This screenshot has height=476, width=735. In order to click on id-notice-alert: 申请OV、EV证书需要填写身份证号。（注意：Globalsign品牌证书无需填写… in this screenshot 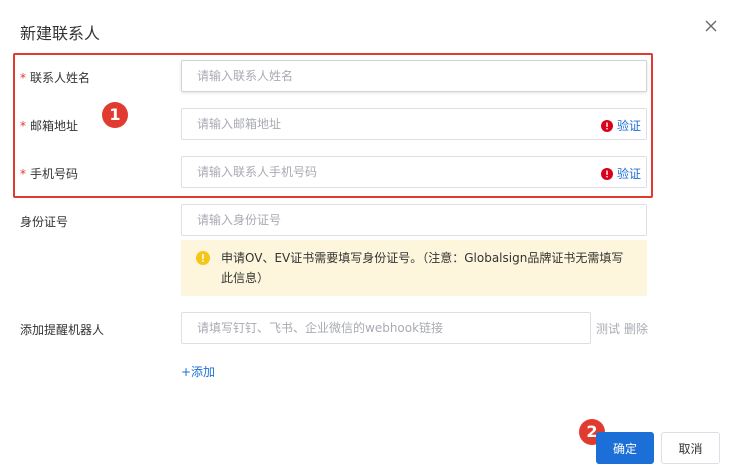, I will do `click(414, 268)`.